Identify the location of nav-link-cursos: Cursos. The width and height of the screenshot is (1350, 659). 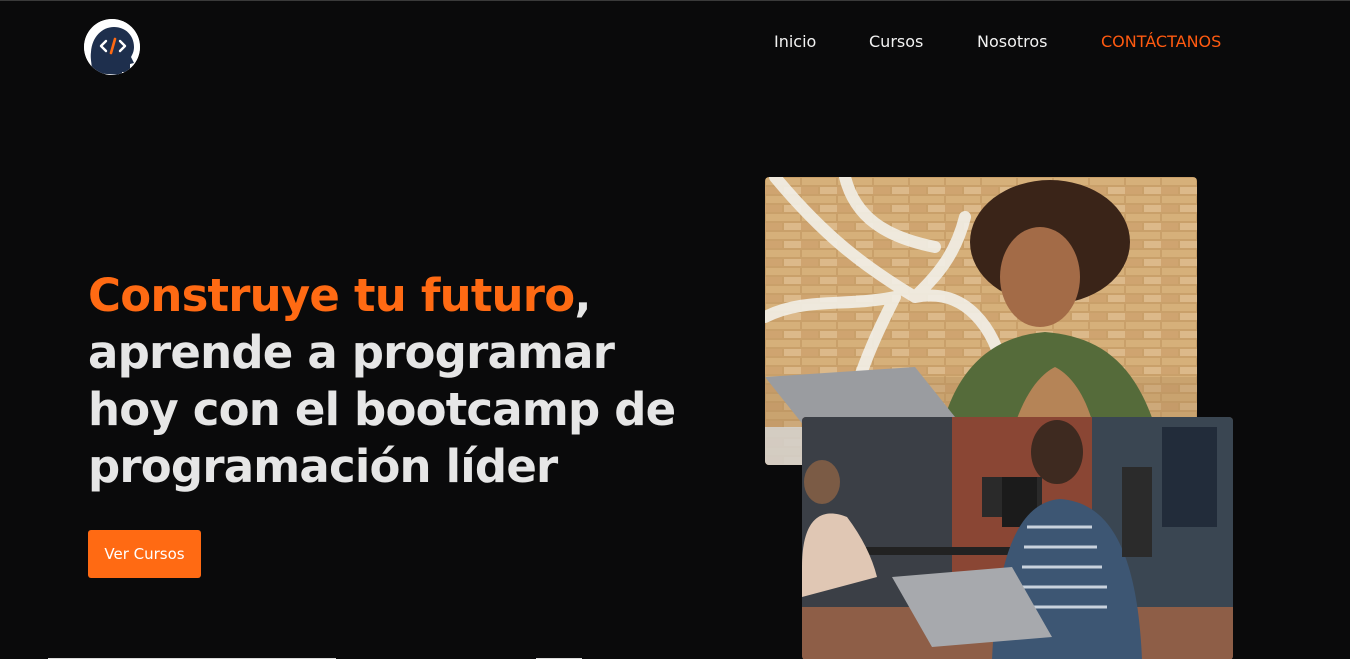
(896, 41).